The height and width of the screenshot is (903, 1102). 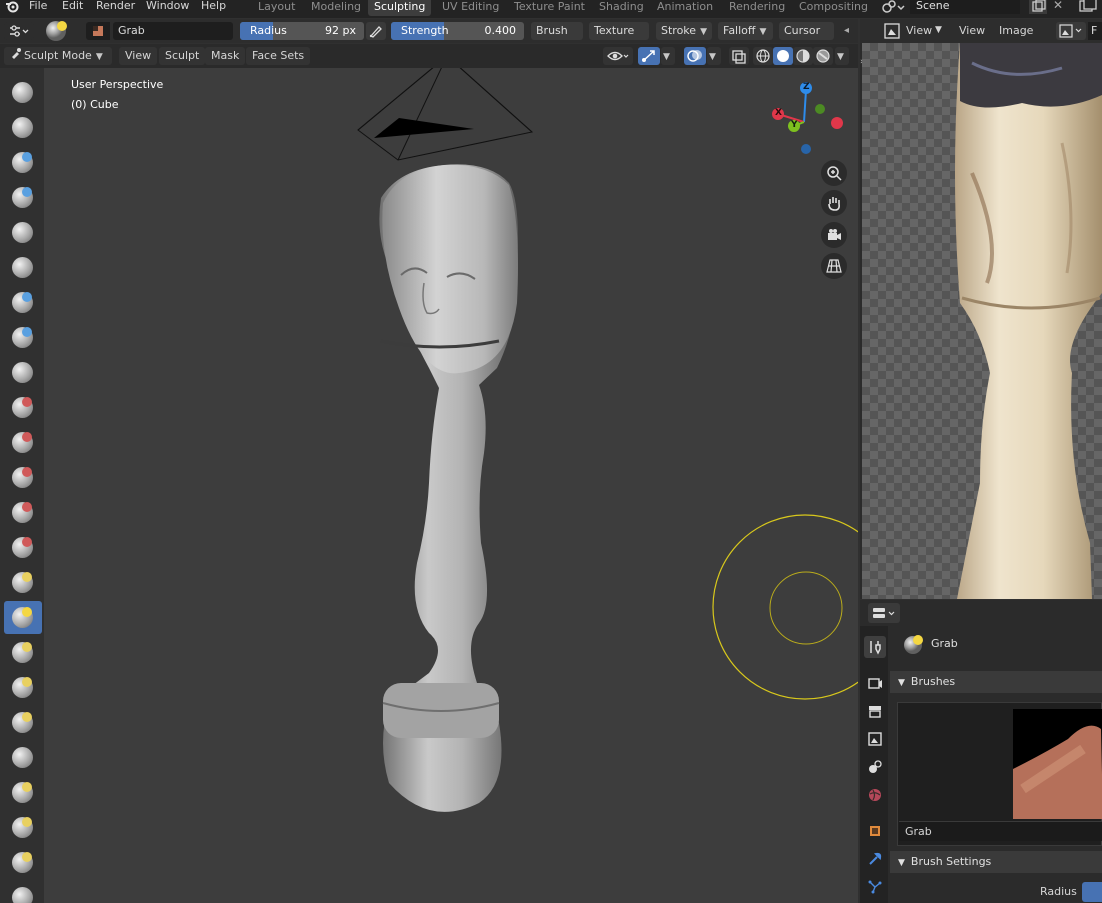 What do you see at coordinates (783, 56) in the screenshot?
I see `solid-shading-button` at bounding box center [783, 56].